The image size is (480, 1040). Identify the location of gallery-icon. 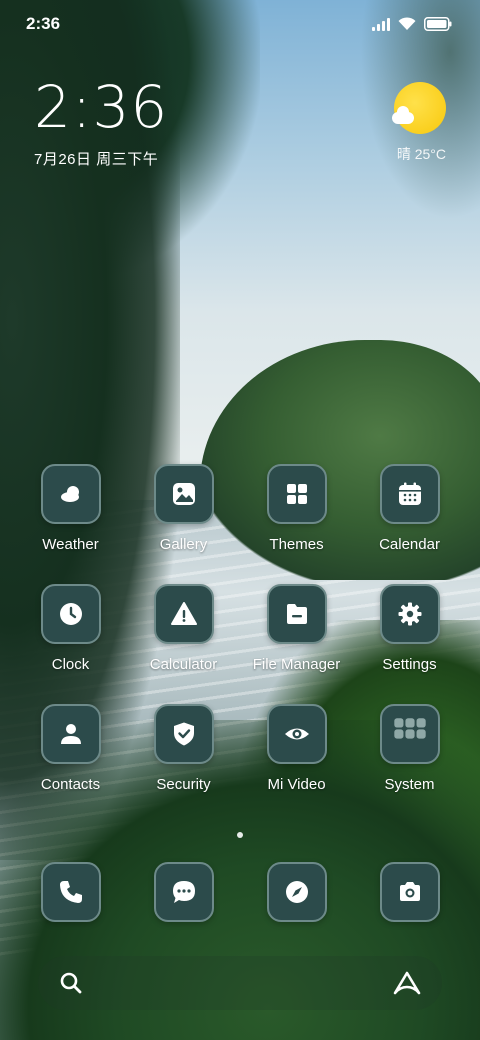
(183, 494).